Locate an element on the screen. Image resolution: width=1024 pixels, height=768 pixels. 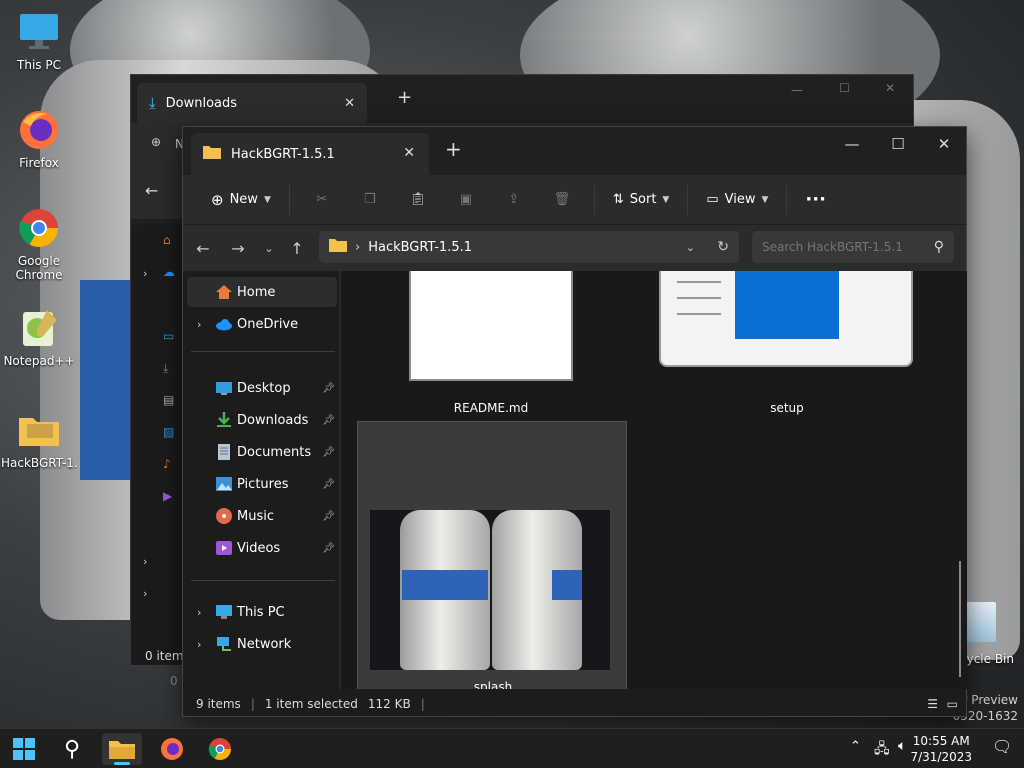
rename-button: ▣ is located at coordinates (466, 200).